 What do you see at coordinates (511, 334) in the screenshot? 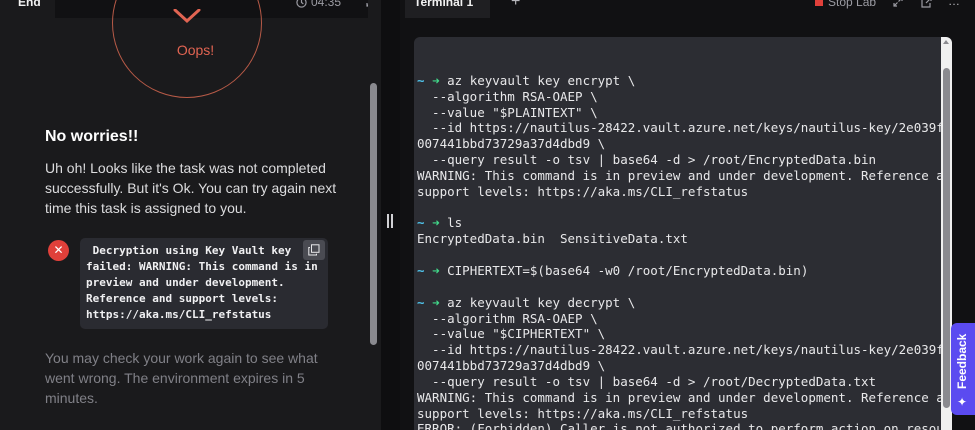
I see `terminal-line: --value "$CIPHERTEXT" \` at bounding box center [511, 334].